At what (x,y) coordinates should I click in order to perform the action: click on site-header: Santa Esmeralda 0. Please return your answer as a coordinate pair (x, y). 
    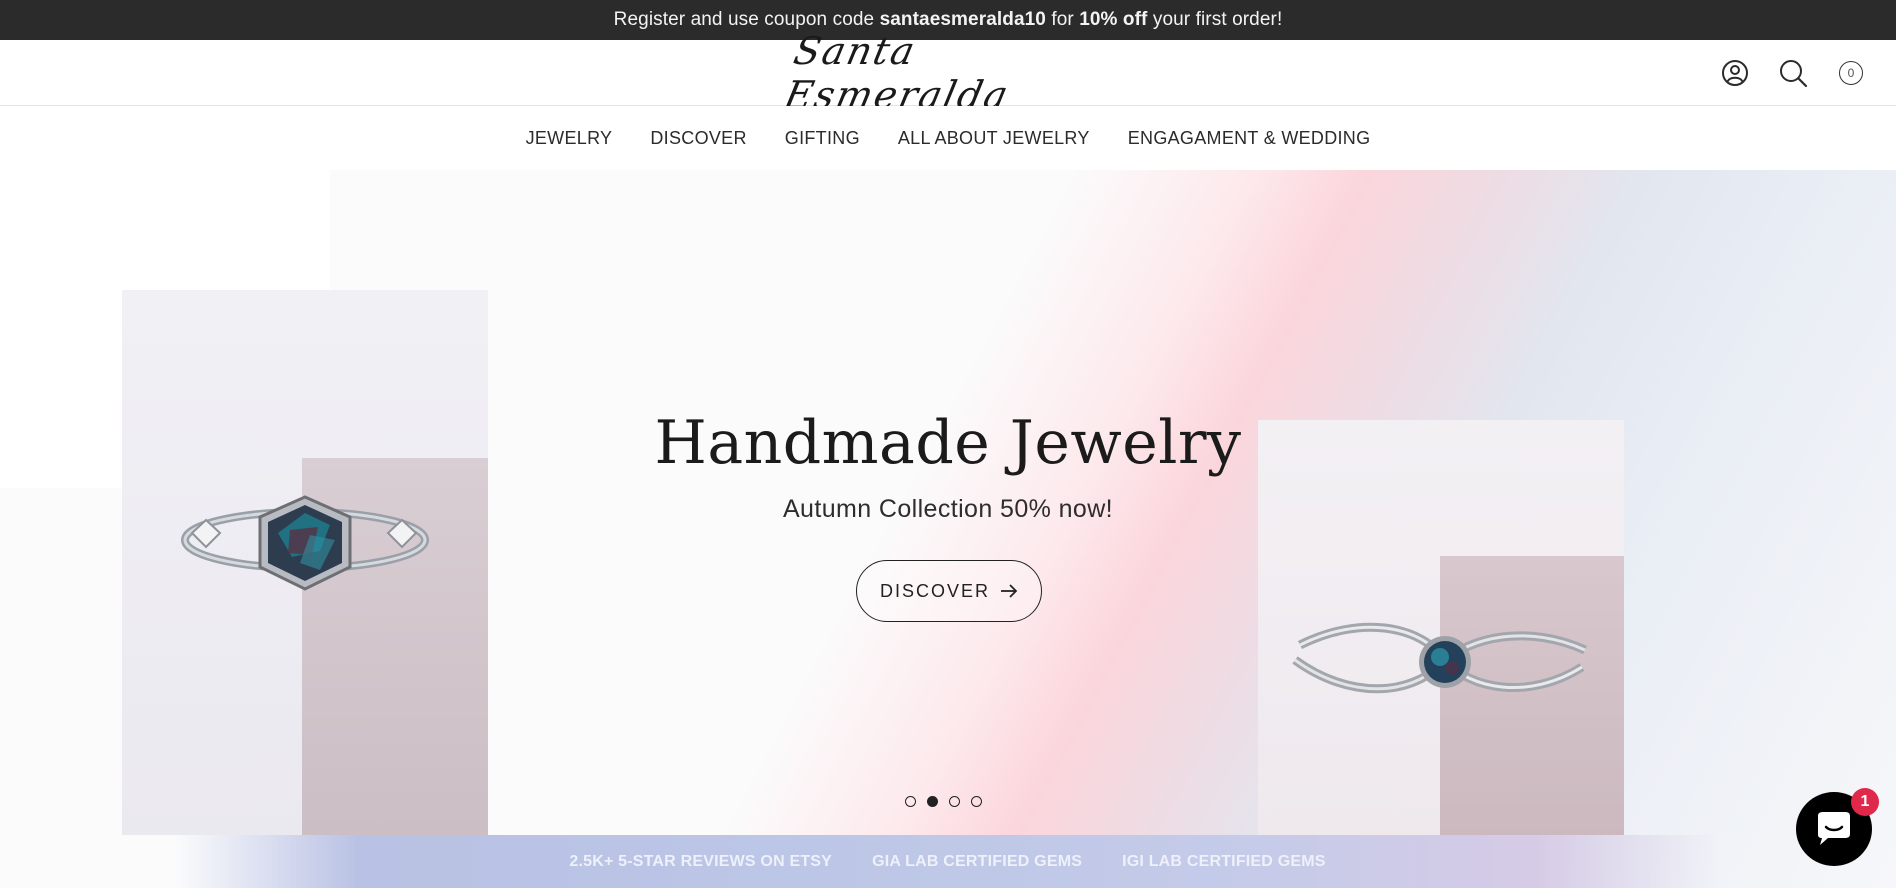
    Looking at the image, I should click on (948, 73).